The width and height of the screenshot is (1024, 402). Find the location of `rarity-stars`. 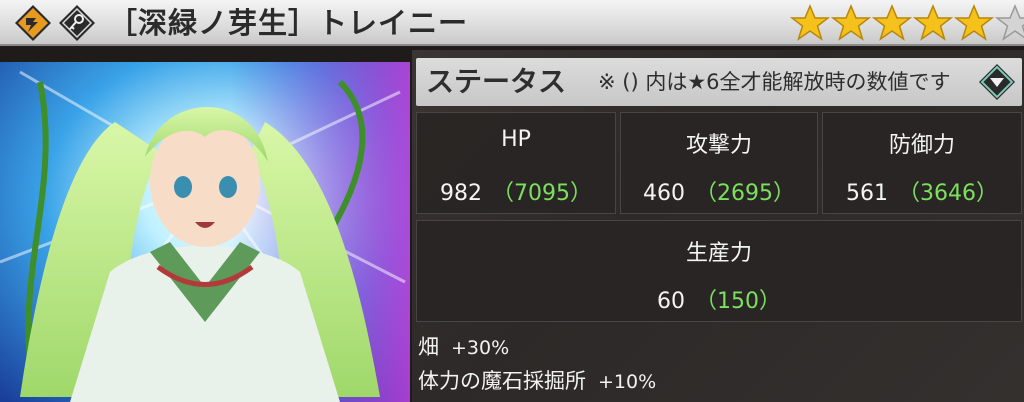

rarity-stars is located at coordinates (907, 23).